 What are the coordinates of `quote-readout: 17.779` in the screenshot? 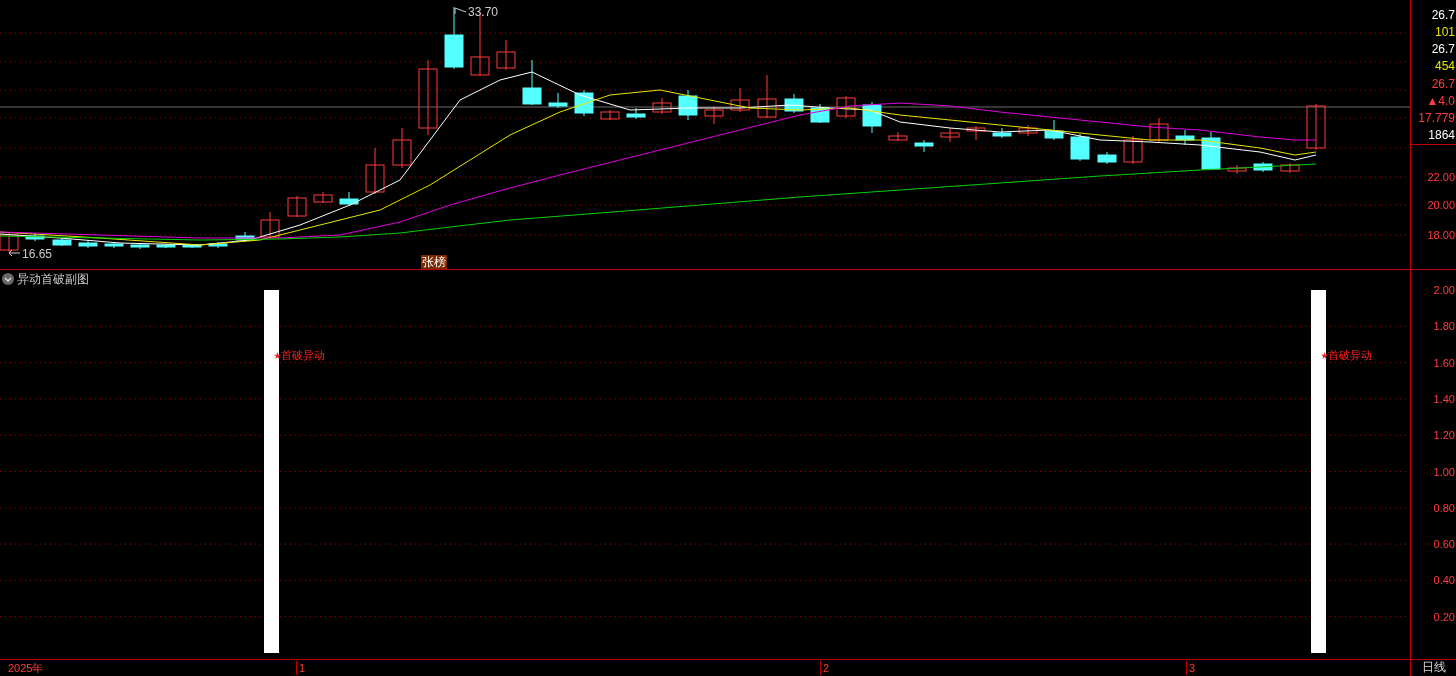 It's located at (1436, 118).